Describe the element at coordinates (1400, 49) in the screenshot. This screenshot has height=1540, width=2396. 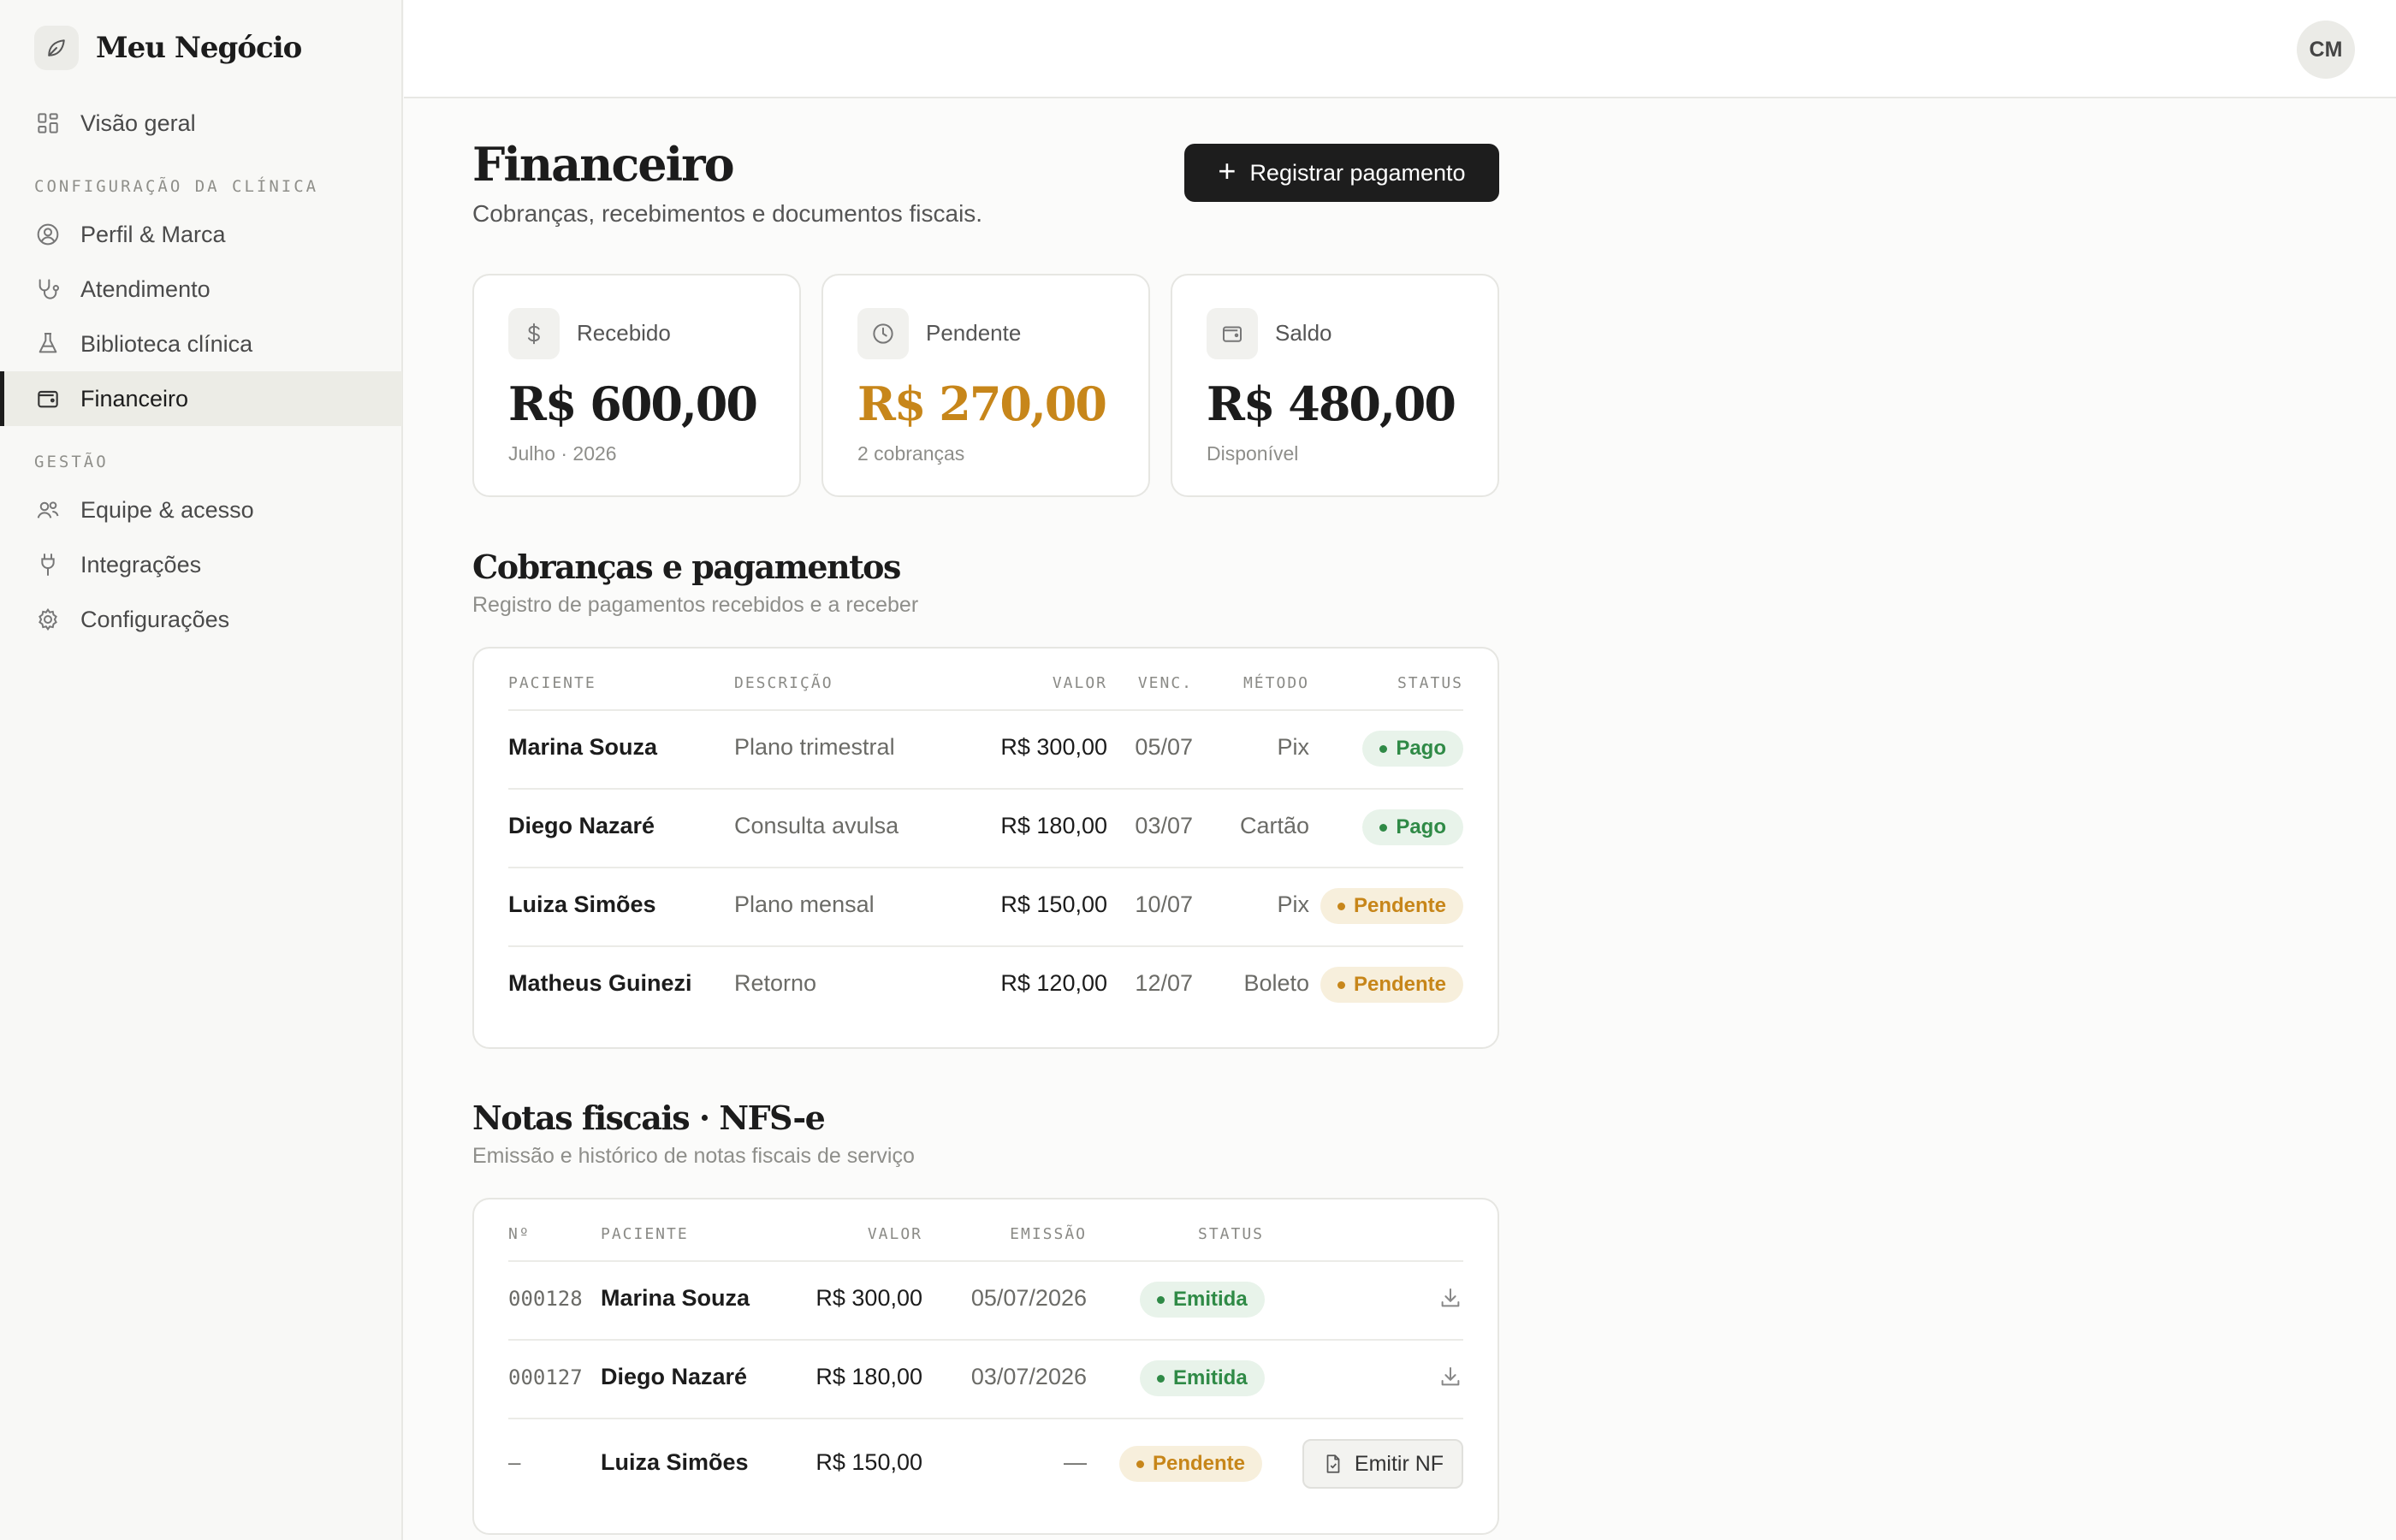
I see `top-bar: CM` at that location.